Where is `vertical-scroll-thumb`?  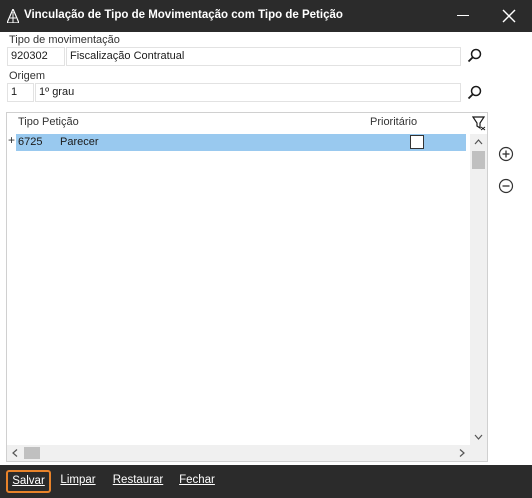 vertical-scroll-thumb is located at coordinates (478, 160).